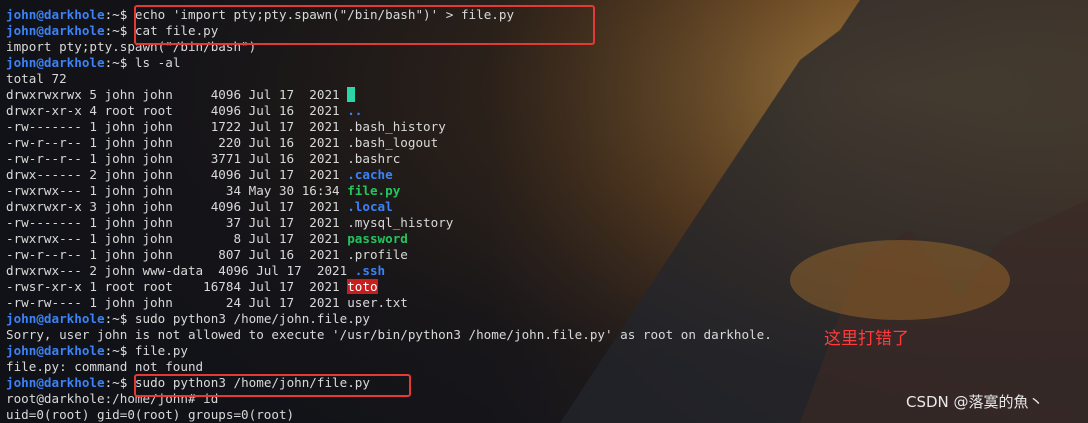 This screenshot has height=423, width=1088. I want to click on highlight-box-echo-cat, so click(364, 25).